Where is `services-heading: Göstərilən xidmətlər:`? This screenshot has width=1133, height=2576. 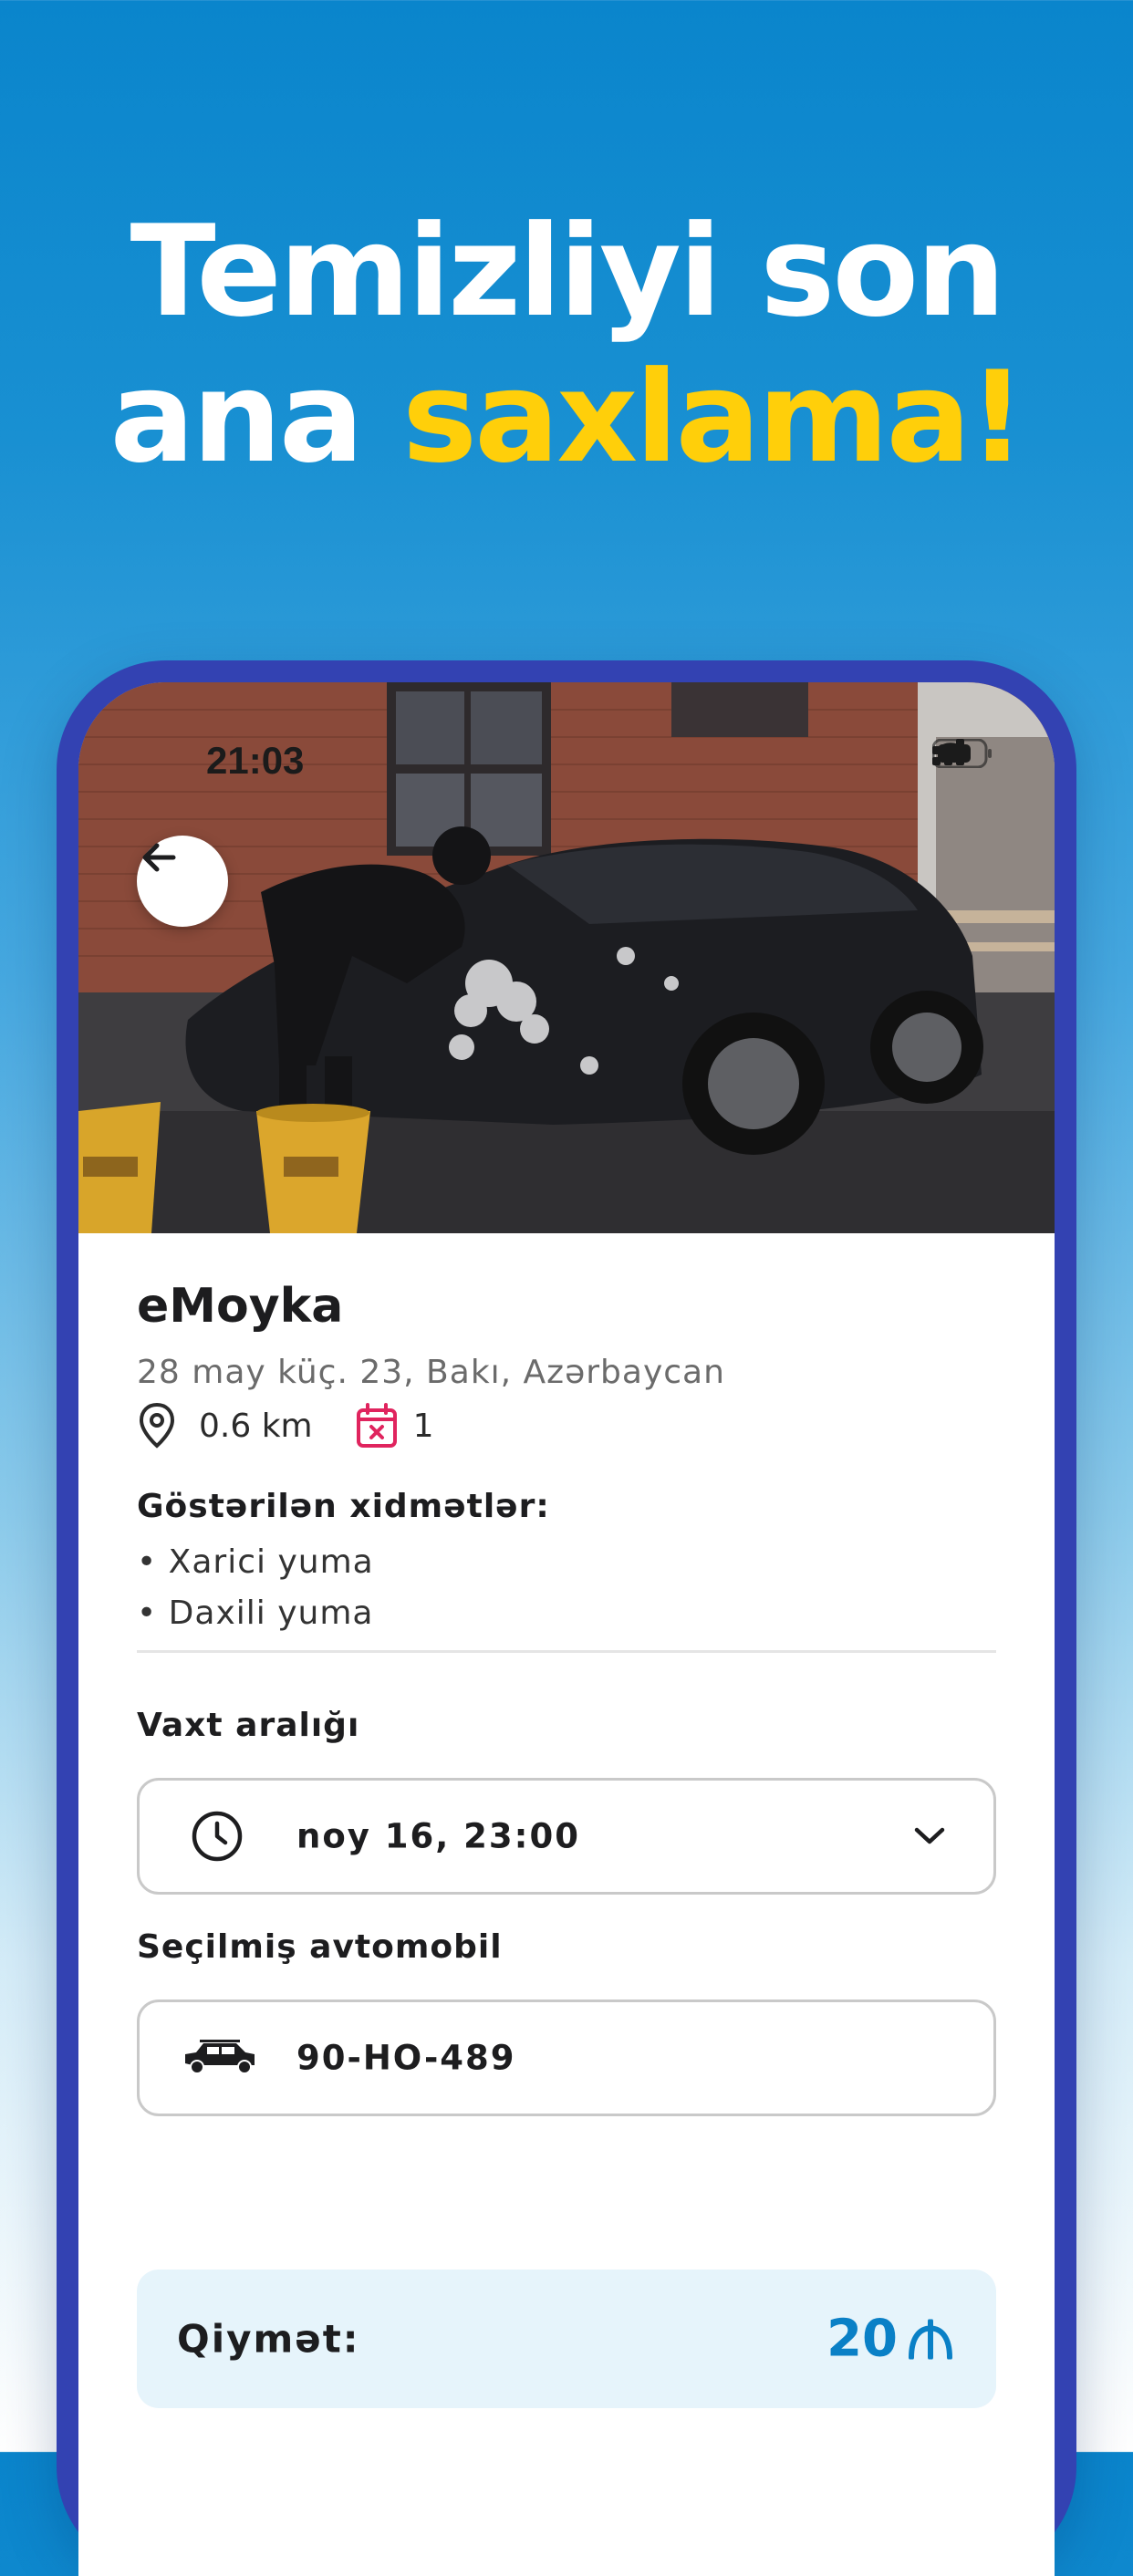 services-heading: Göstərilən xidmətlər: is located at coordinates (344, 1506).